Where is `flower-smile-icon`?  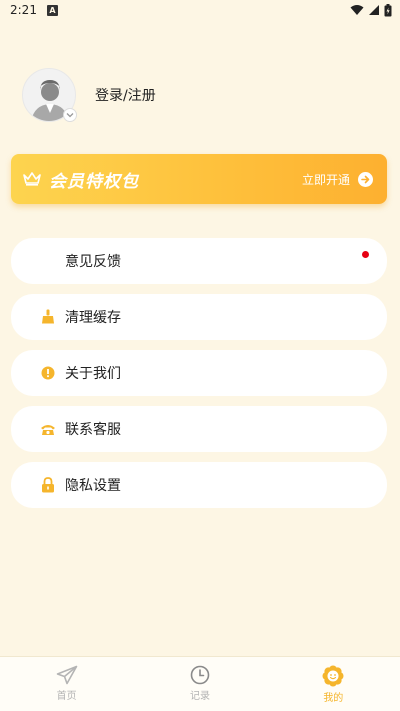 flower-smile-icon is located at coordinates (333, 676).